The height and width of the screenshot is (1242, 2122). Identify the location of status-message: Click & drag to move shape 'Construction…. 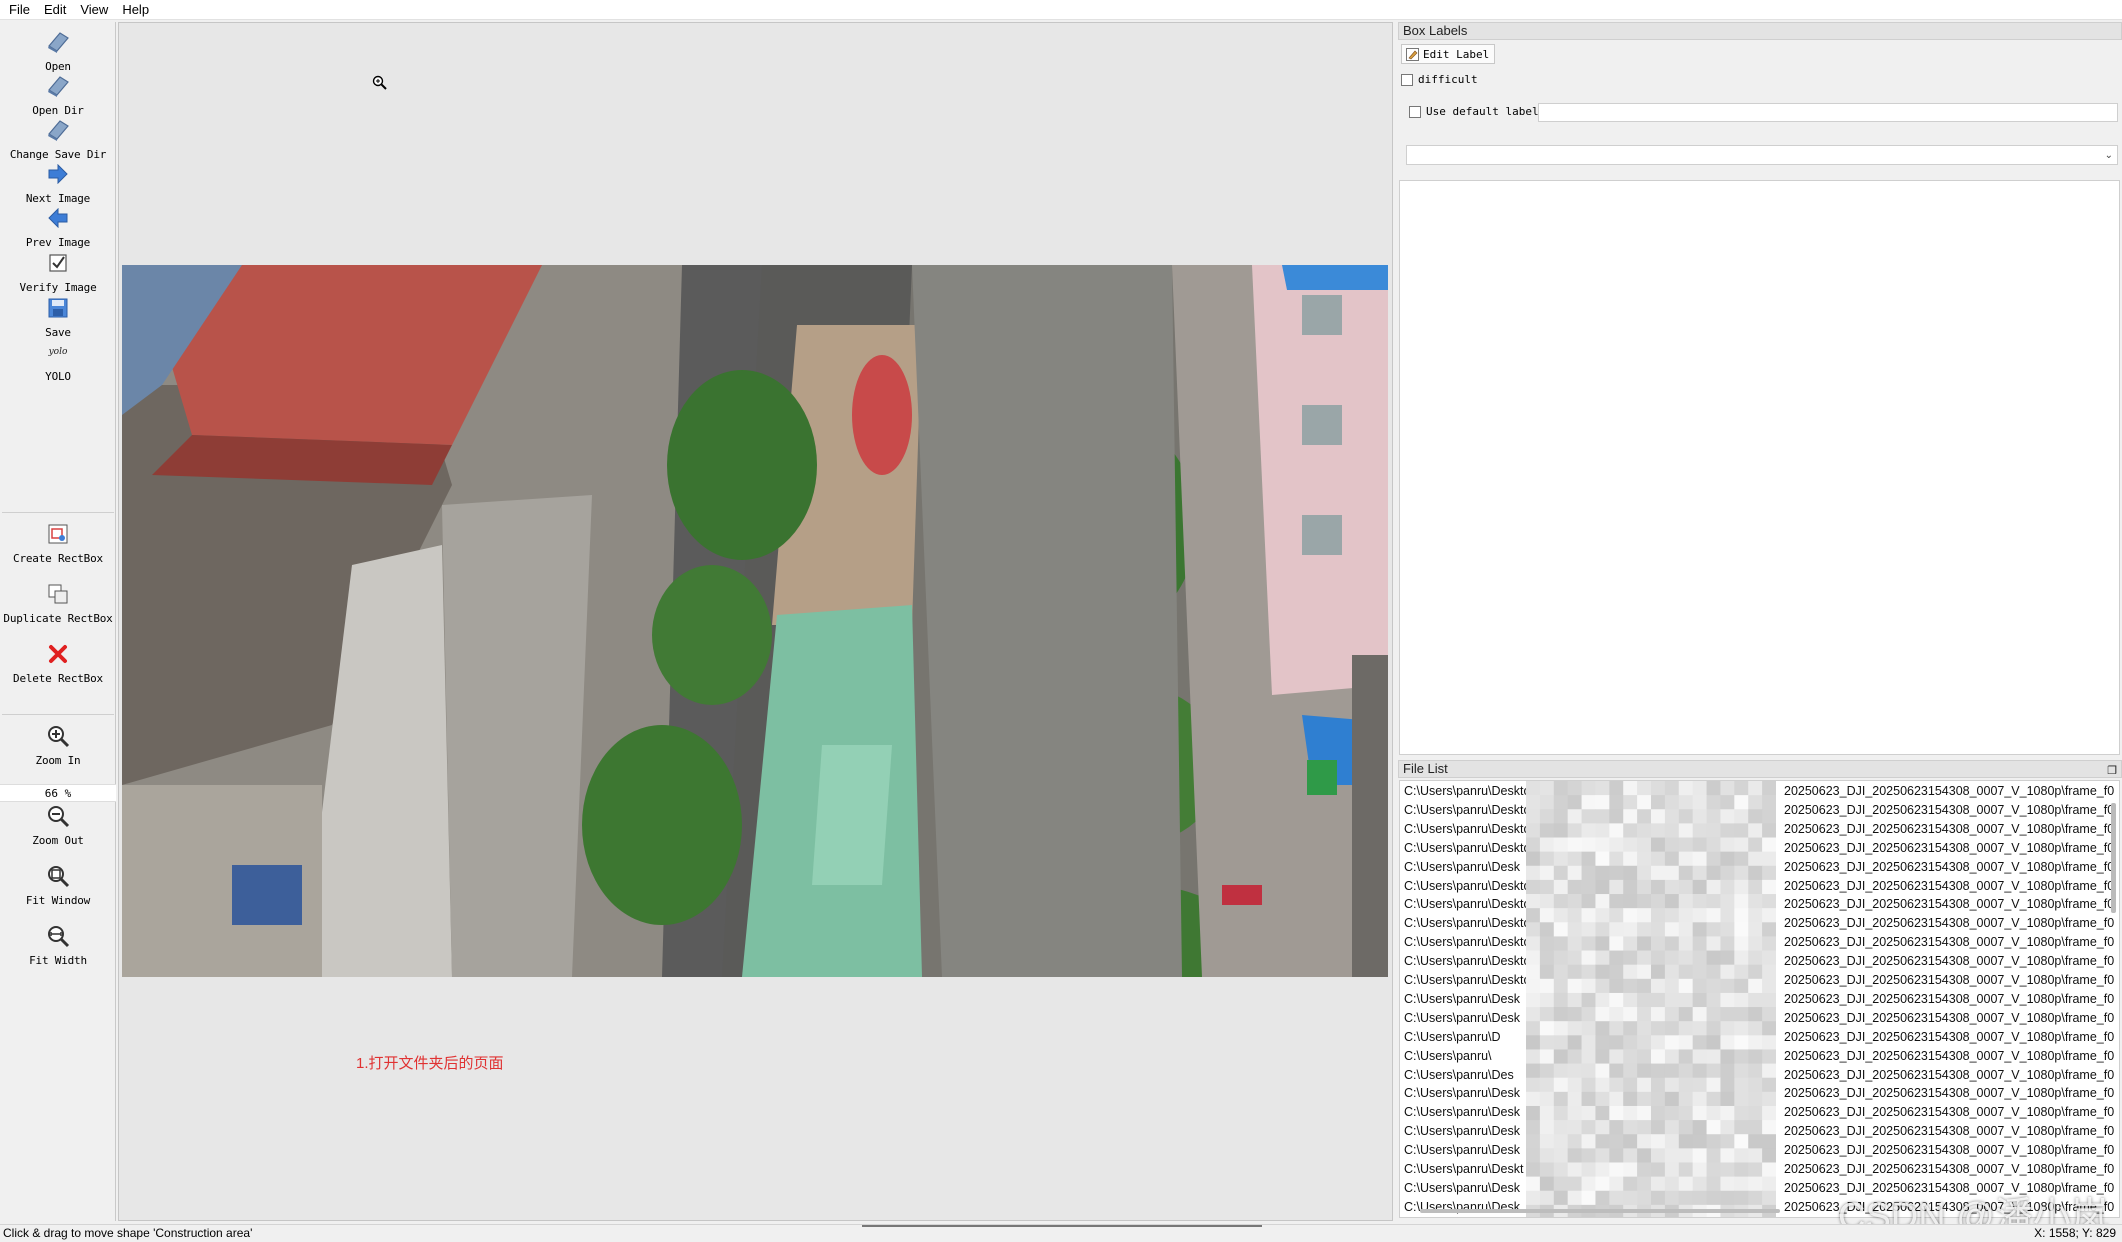
(128, 1233).